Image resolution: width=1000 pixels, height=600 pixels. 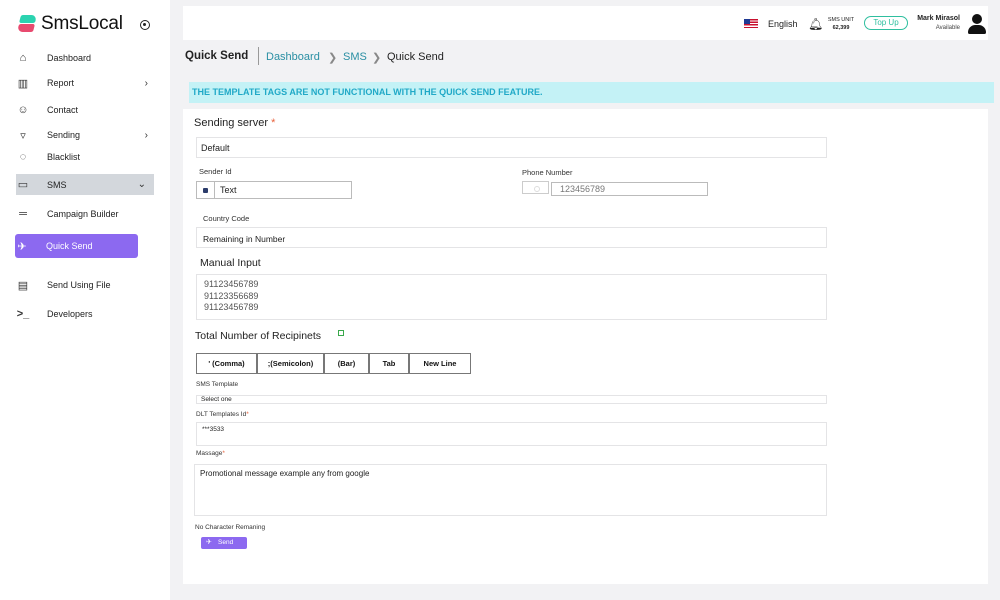 What do you see at coordinates (511, 399) in the screenshot?
I see `sms-template-select: Select one` at bounding box center [511, 399].